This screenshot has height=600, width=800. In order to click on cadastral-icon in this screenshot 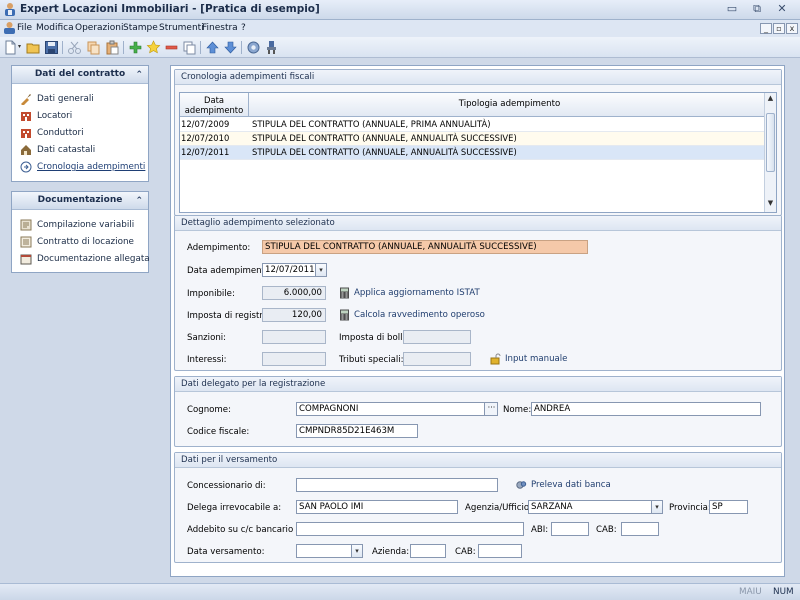, I will do `click(26, 150)`.